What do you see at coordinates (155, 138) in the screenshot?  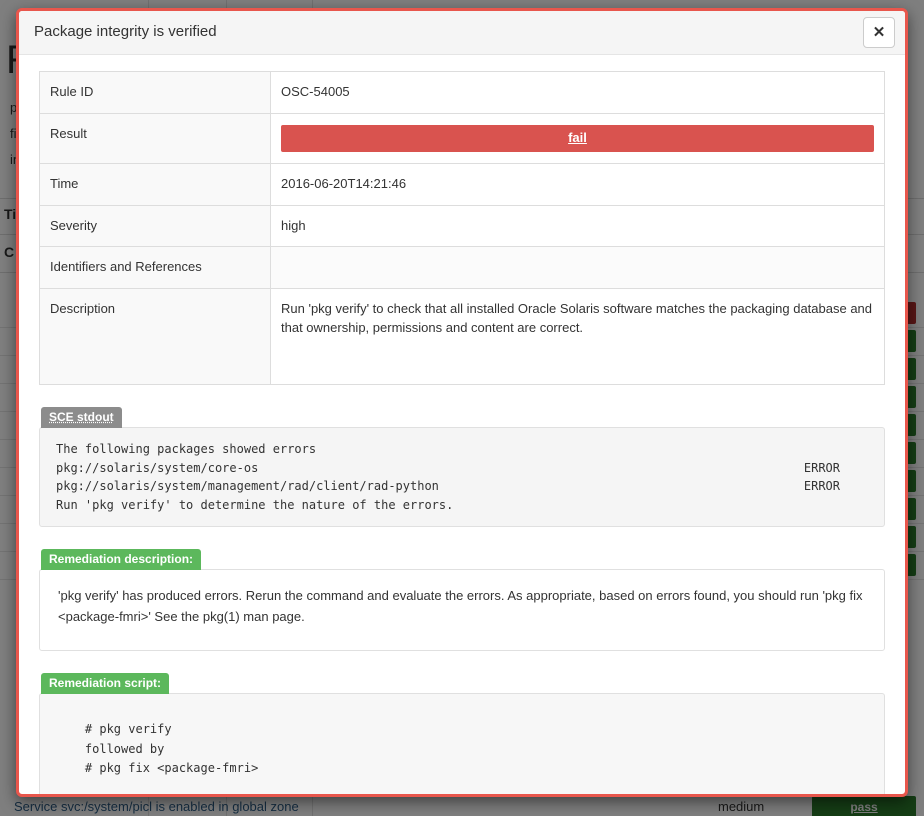 I see `detail-label: Result` at bounding box center [155, 138].